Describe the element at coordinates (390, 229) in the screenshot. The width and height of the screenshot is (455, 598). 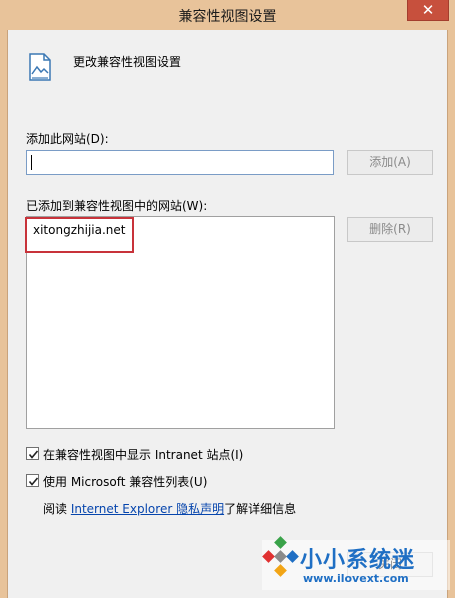
I see `remove-button: 删除(R)` at that location.